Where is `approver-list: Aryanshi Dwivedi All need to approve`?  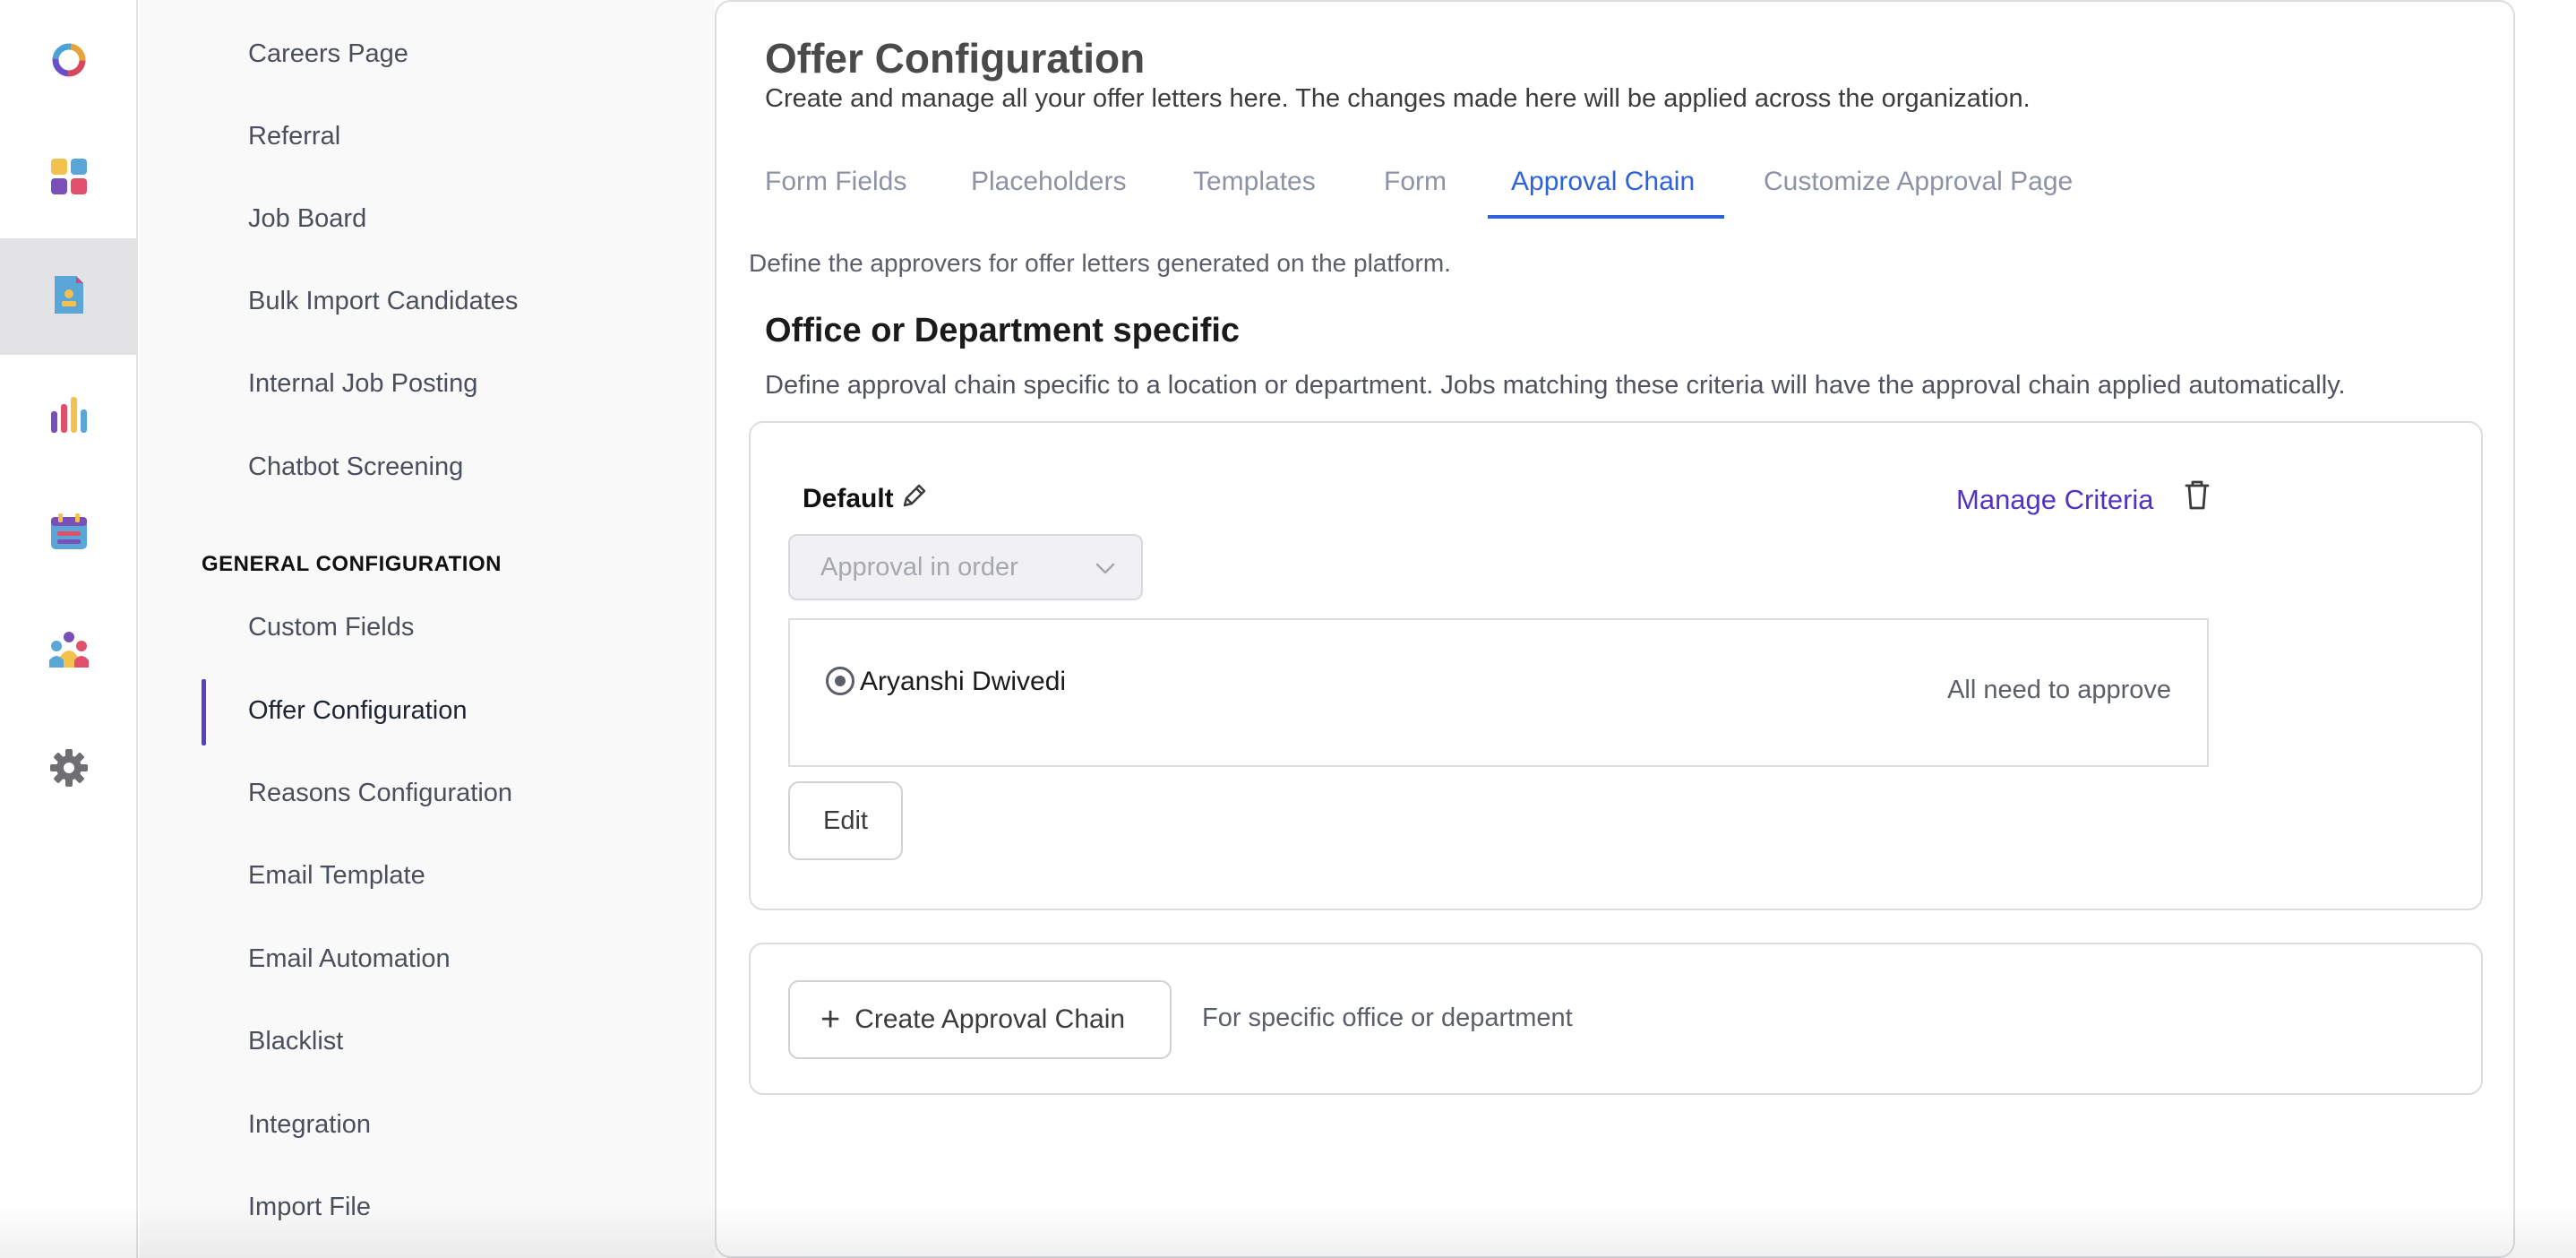 approver-list: Aryanshi Dwivedi All need to approve is located at coordinates (1498, 692).